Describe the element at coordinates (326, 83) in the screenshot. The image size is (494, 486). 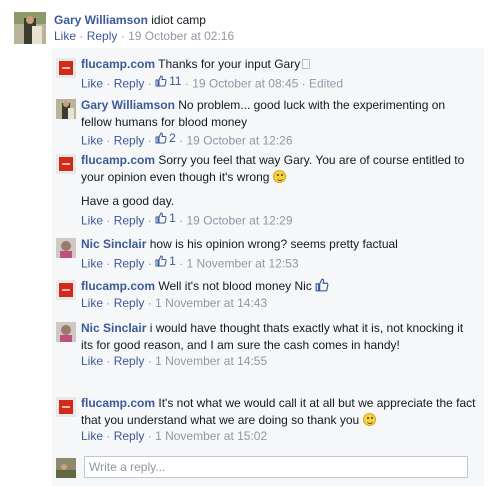
I see `edited-label: Edited` at that location.